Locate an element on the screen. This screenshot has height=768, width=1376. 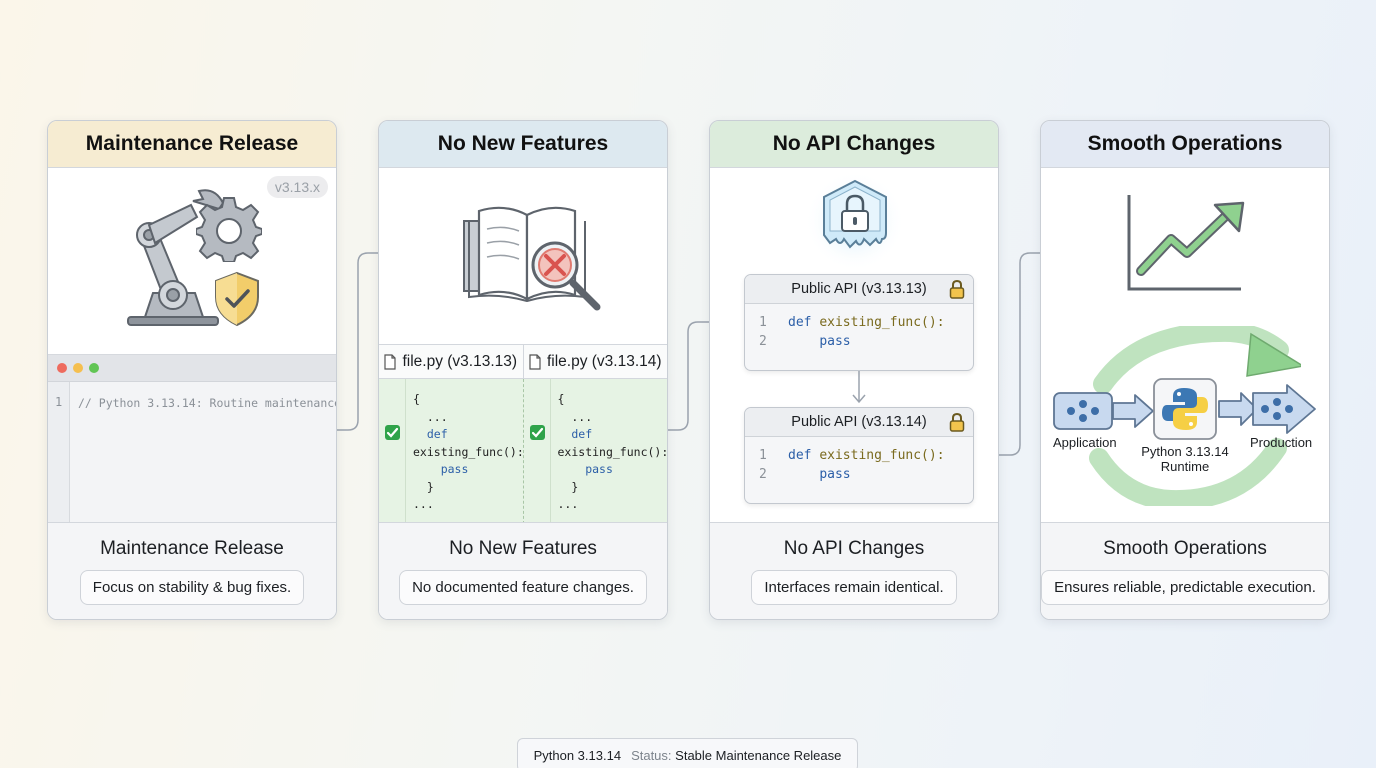
python-logo-icon is located at coordinates (1185, 409).